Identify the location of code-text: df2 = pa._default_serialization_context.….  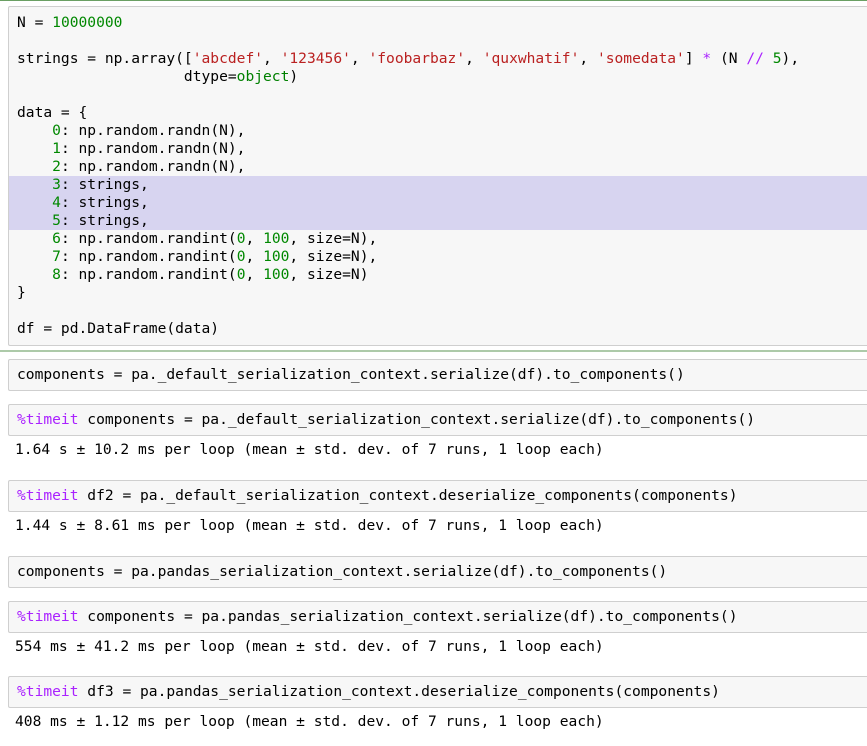
(408, 495).